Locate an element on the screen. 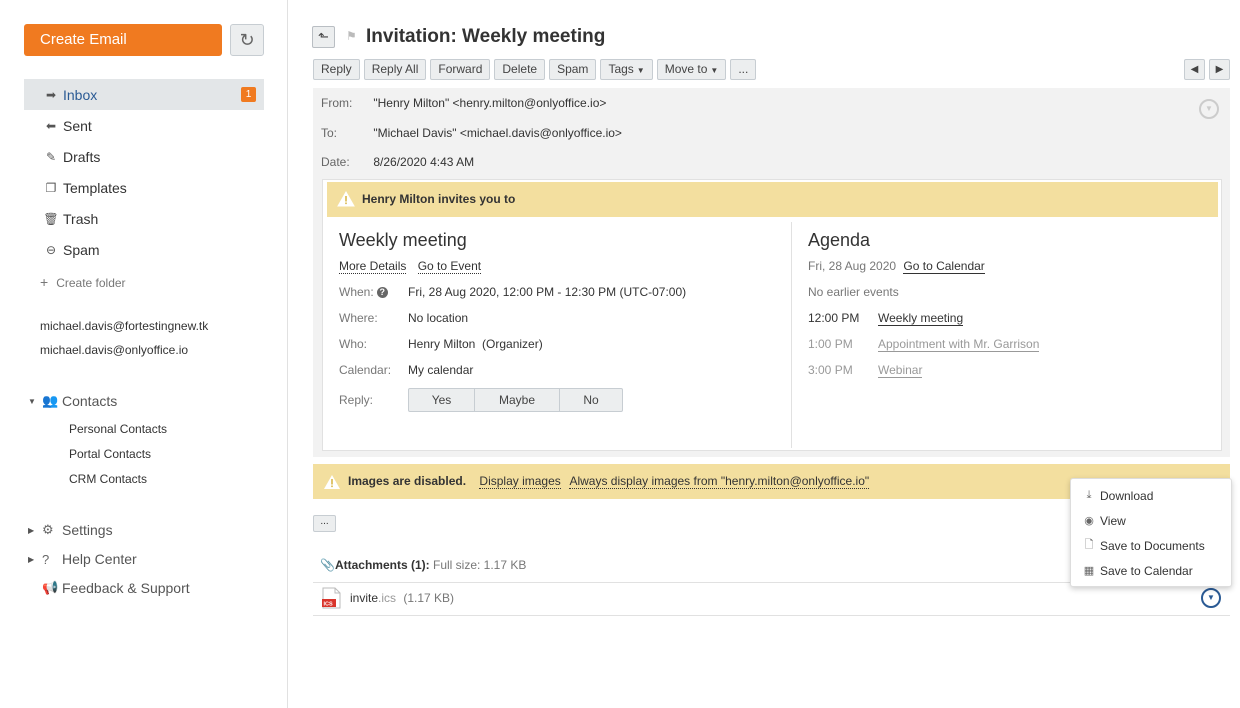 The height and width of the screenshot is (708, 1240). sidebar-item-inbox: ➡ Inbox 1 is located at coordinates (144, 94).